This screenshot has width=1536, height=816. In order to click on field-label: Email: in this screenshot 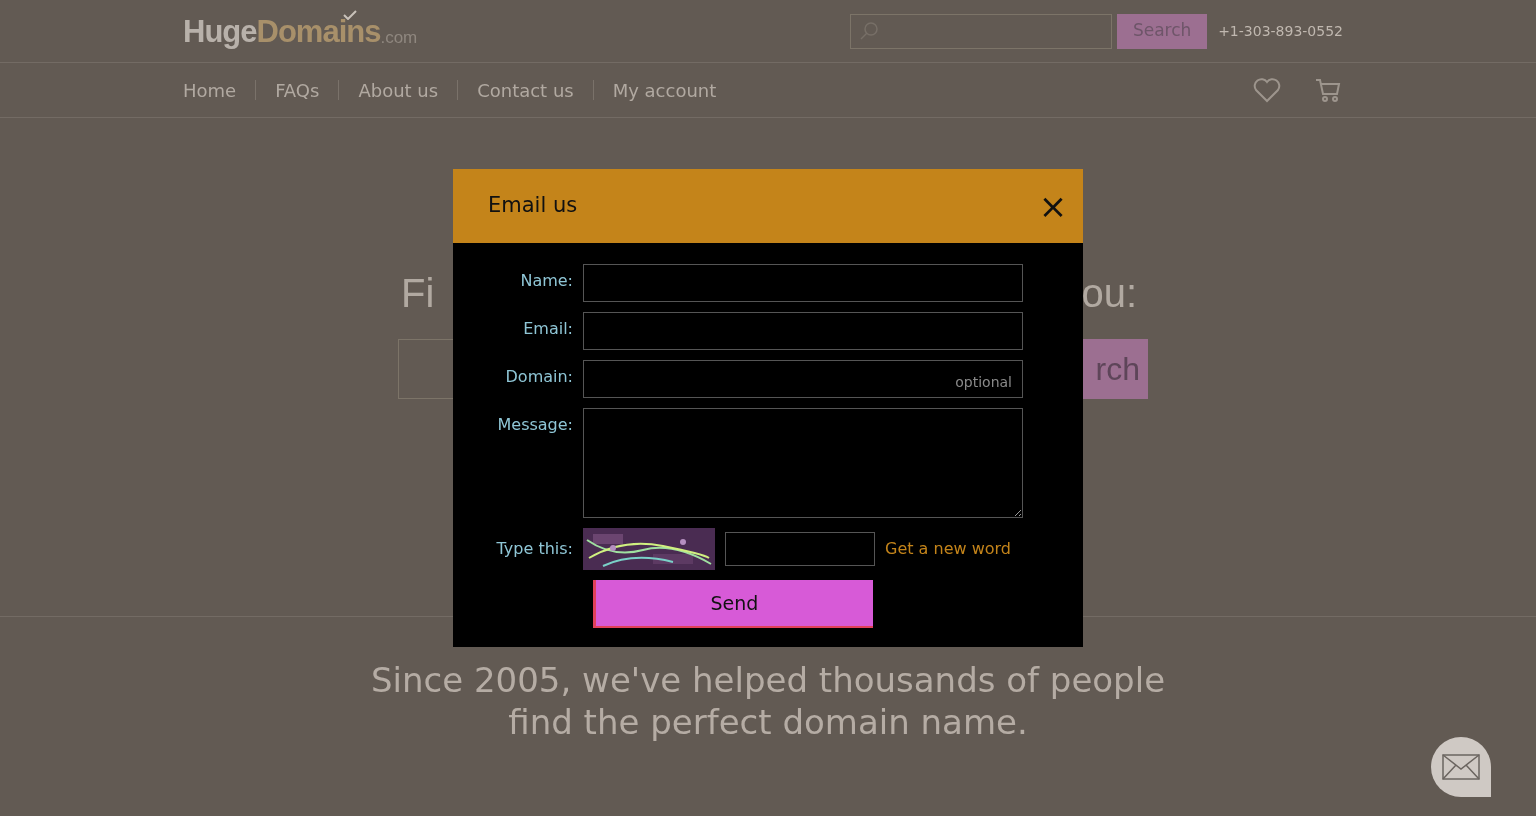, I will do `click(548, 329)`.